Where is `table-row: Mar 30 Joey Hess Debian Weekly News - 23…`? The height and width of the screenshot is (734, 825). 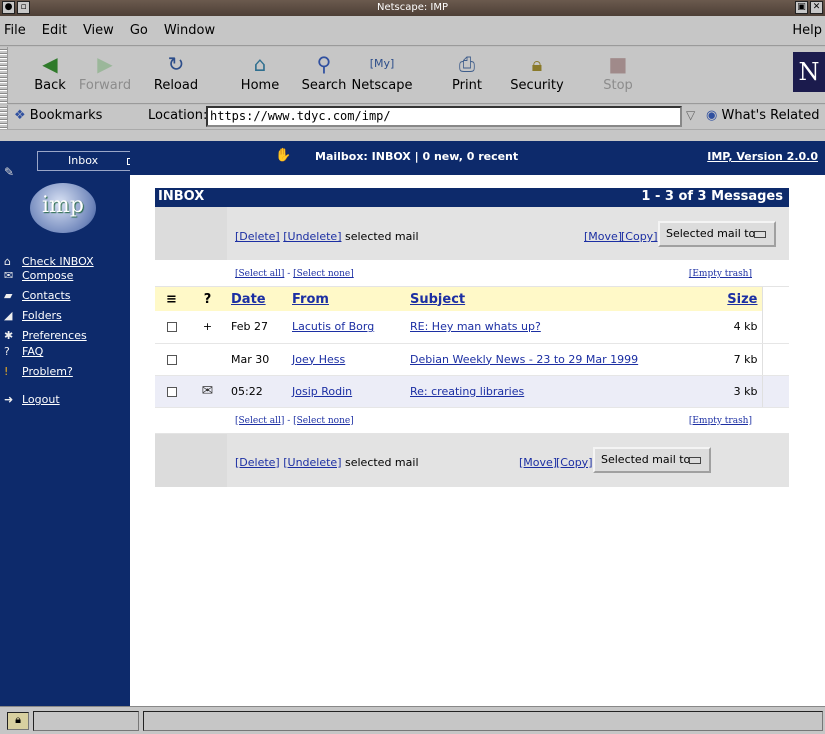
table-row: Mar 30 Joey Hess Debian Weekly News - 23… is located at coordinates (472, 359).